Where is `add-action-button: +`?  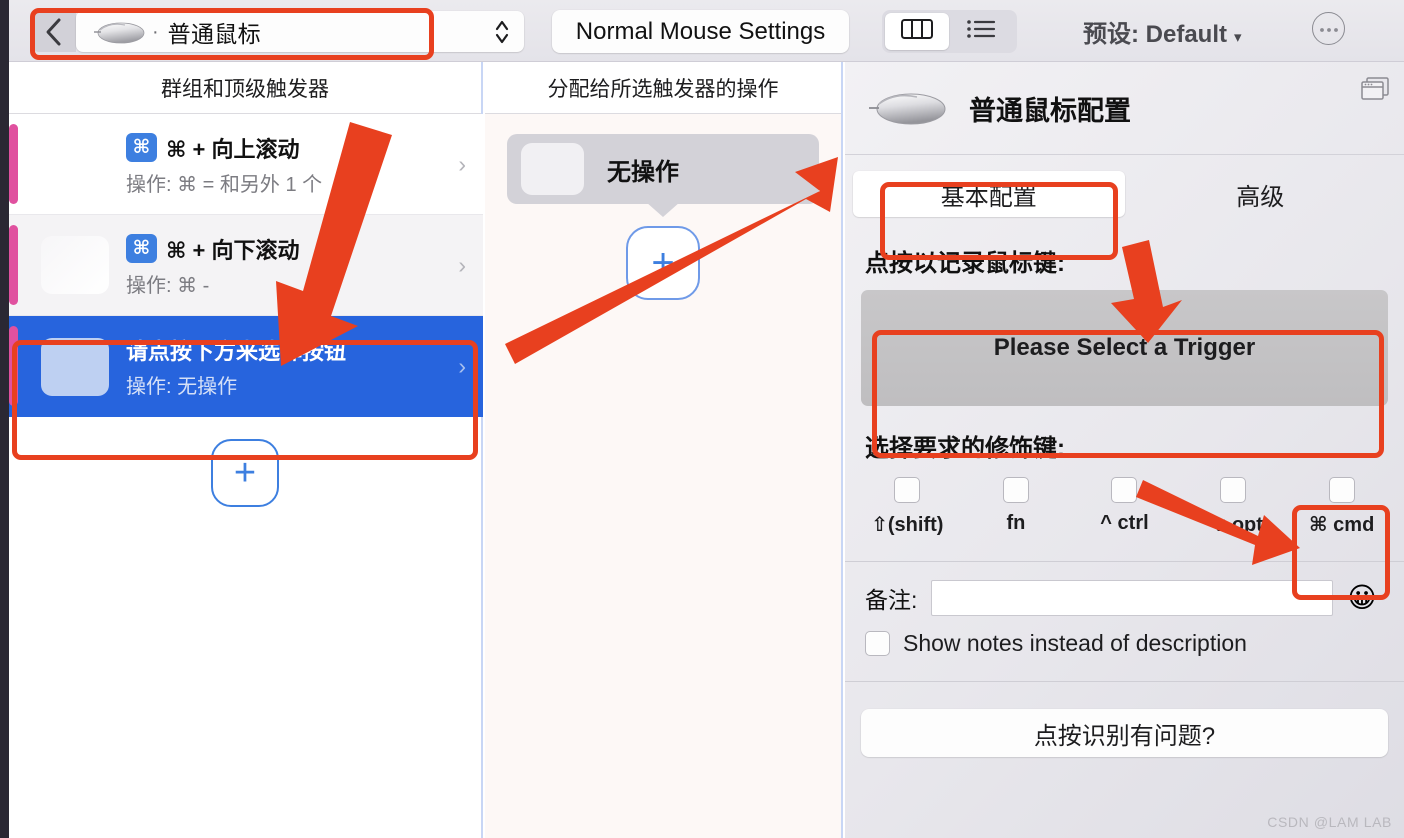
add-action-button: + is located at coordinates (663, 263).